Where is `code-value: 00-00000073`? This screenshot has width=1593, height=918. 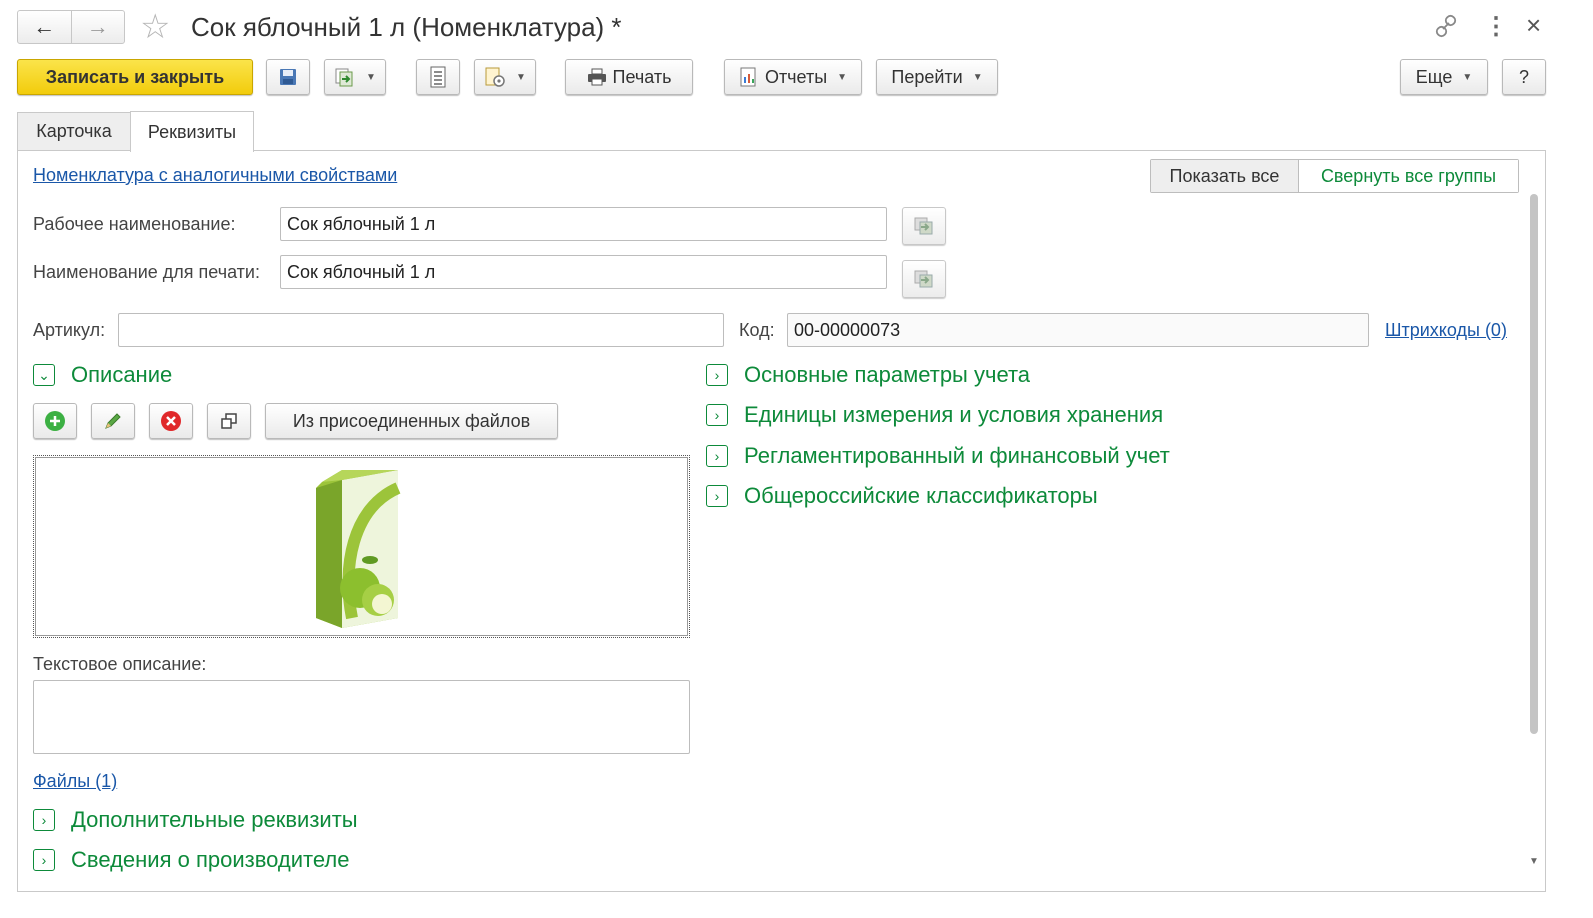 code-value: 00-00000073 is located at coordinates (847, 329).